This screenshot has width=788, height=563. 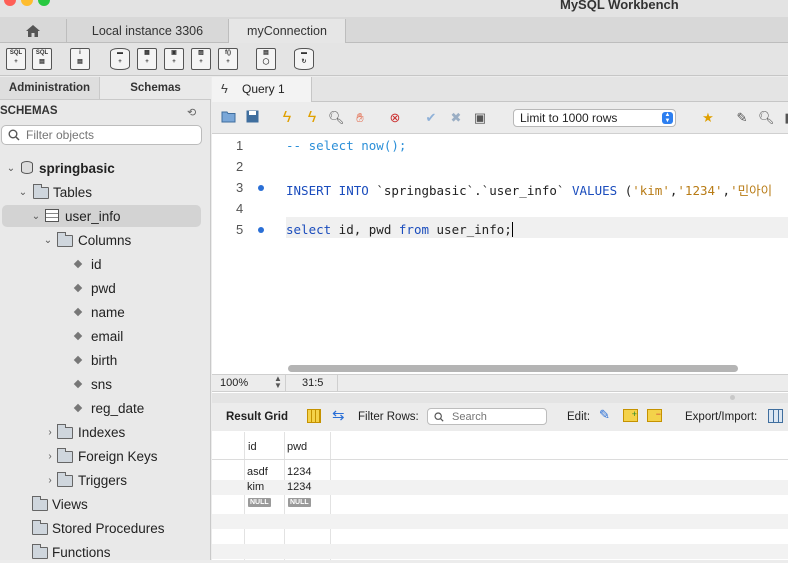 What do you see at coordinates (50, 88) in the screenshot?
I see `tab-administration: Administration` at bounding box center [50, 88].